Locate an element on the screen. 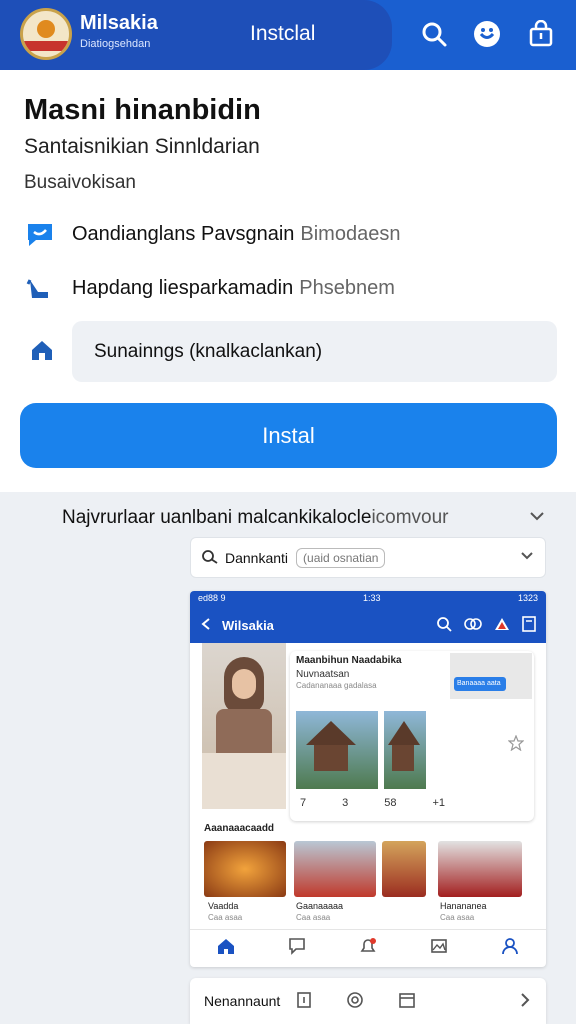  info-row-hand: Hapdang liesparkamadin Phsebnem is located at coordinates (209, 288).